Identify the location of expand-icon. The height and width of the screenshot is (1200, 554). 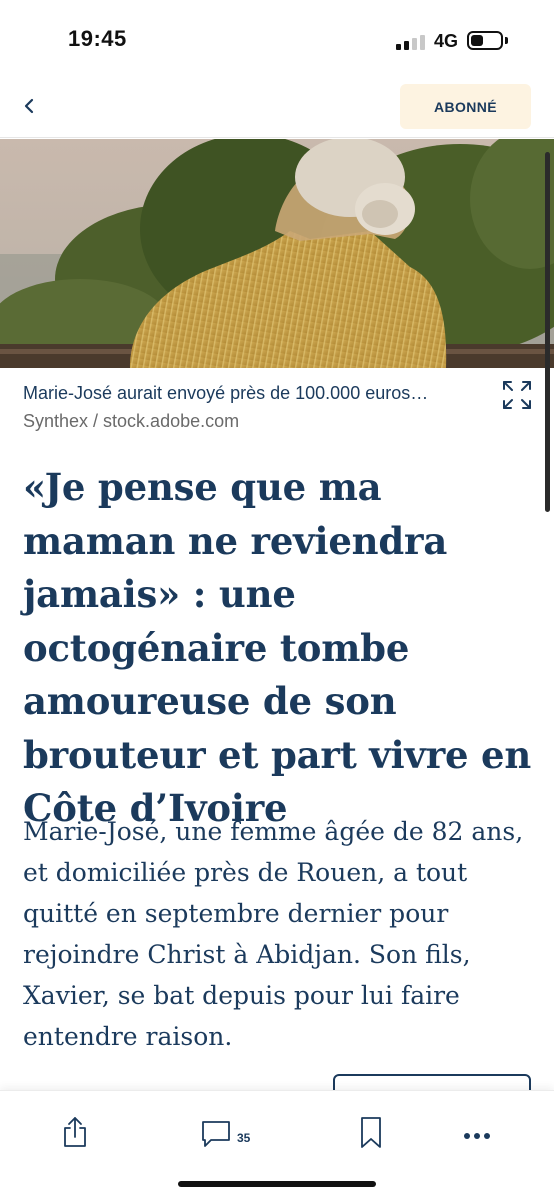
(517, 395).